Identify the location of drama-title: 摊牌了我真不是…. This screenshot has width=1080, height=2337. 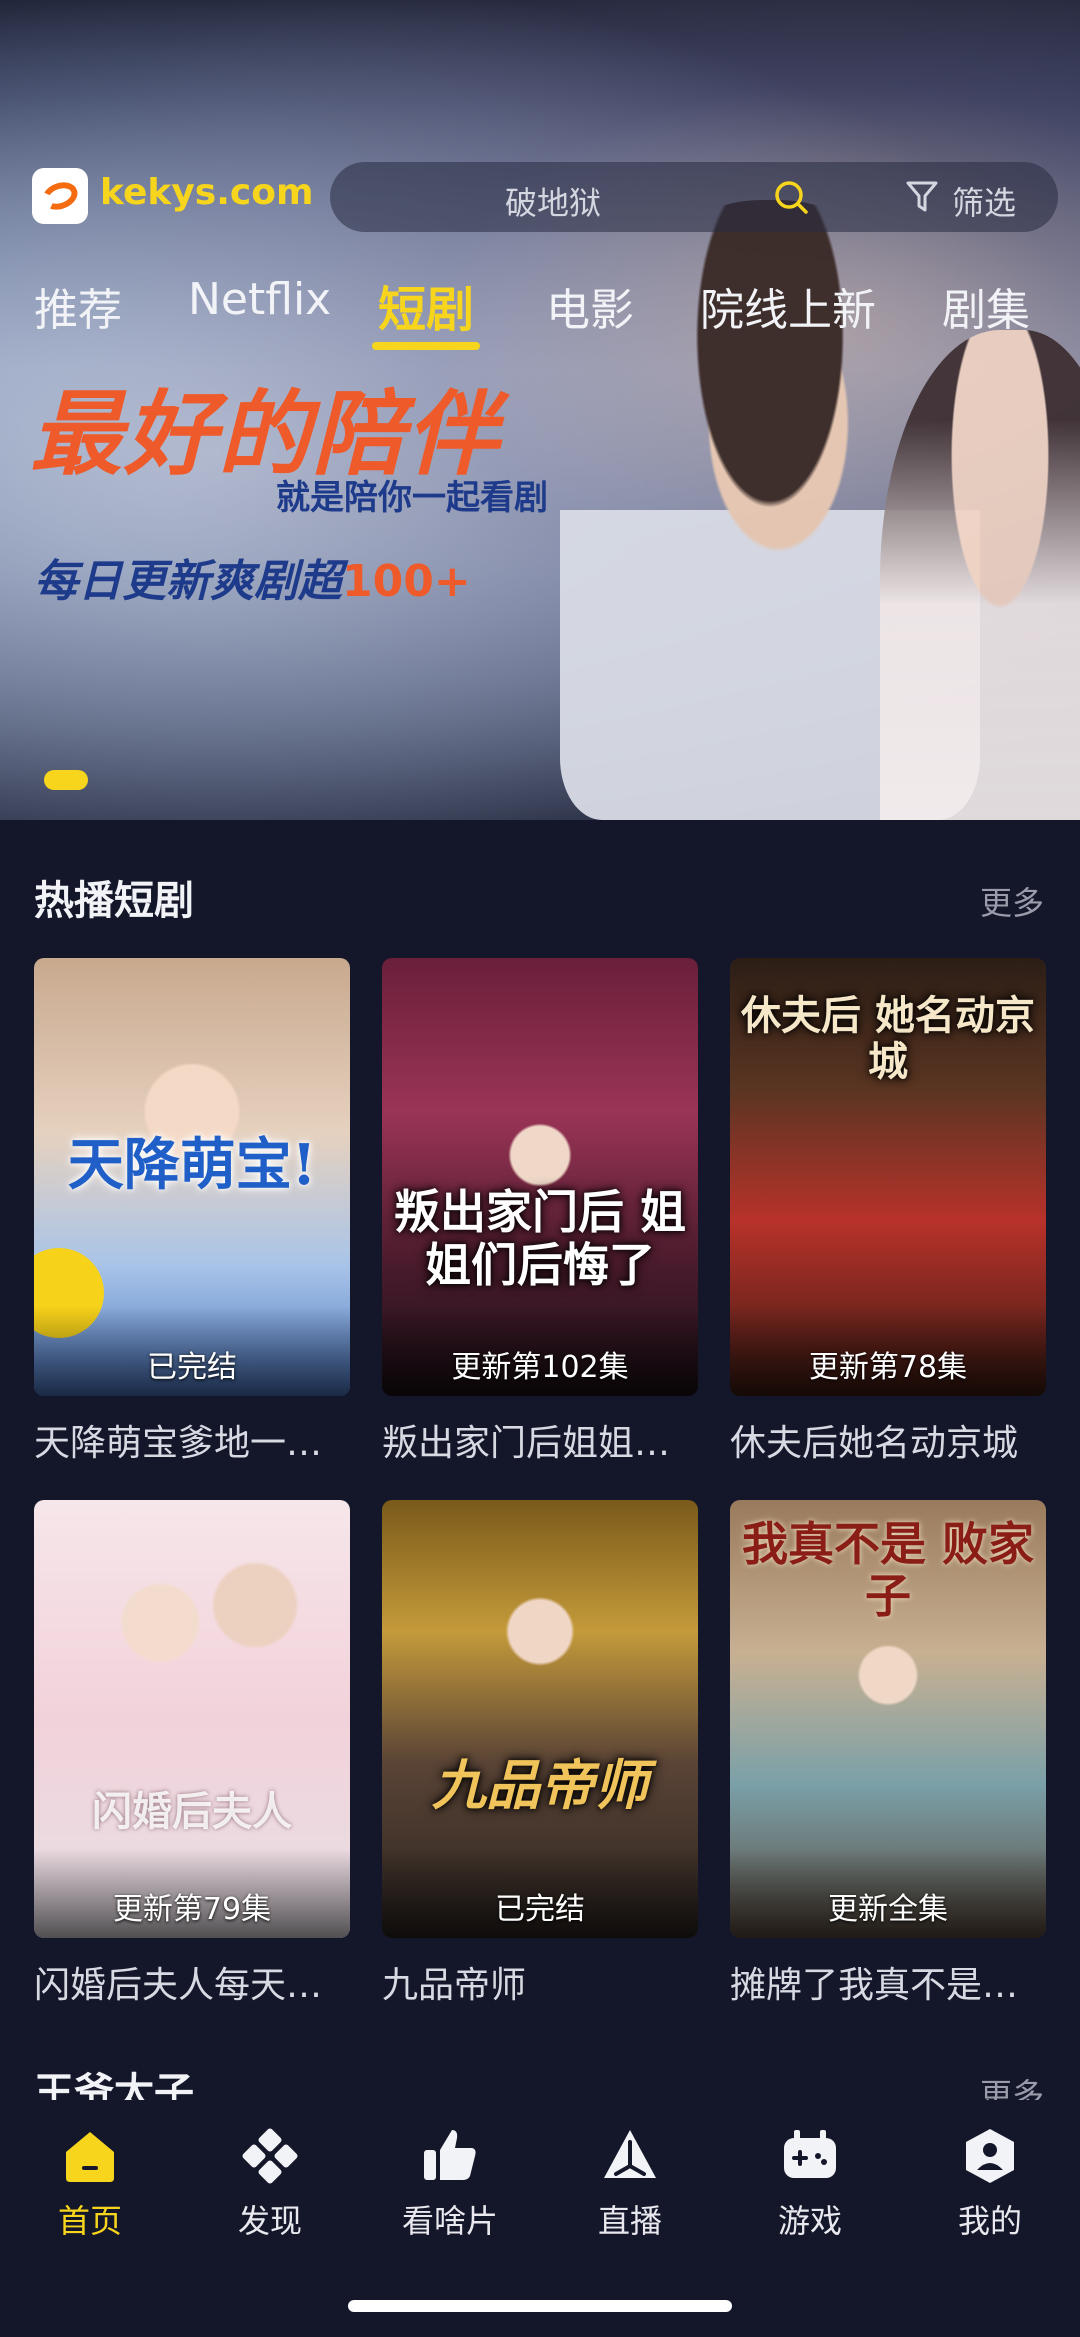
(888, 1982).